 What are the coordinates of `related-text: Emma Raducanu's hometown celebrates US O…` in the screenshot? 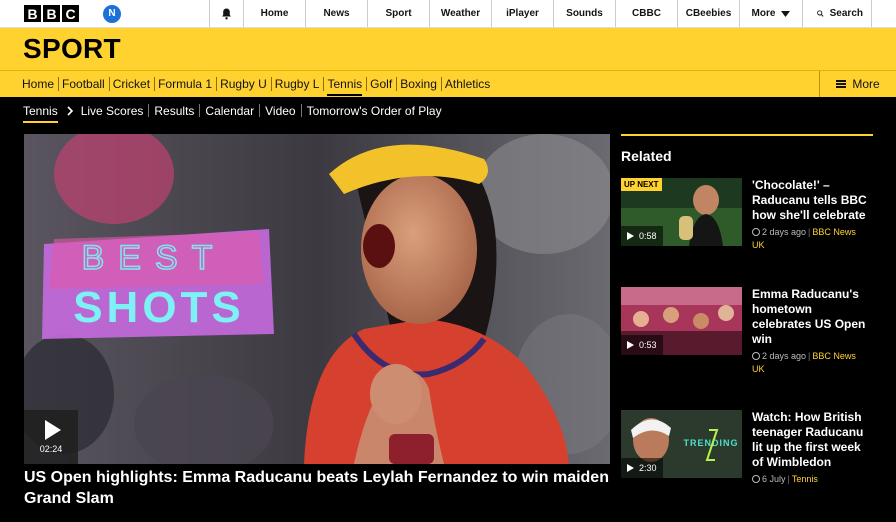 It's located at (807, 331).